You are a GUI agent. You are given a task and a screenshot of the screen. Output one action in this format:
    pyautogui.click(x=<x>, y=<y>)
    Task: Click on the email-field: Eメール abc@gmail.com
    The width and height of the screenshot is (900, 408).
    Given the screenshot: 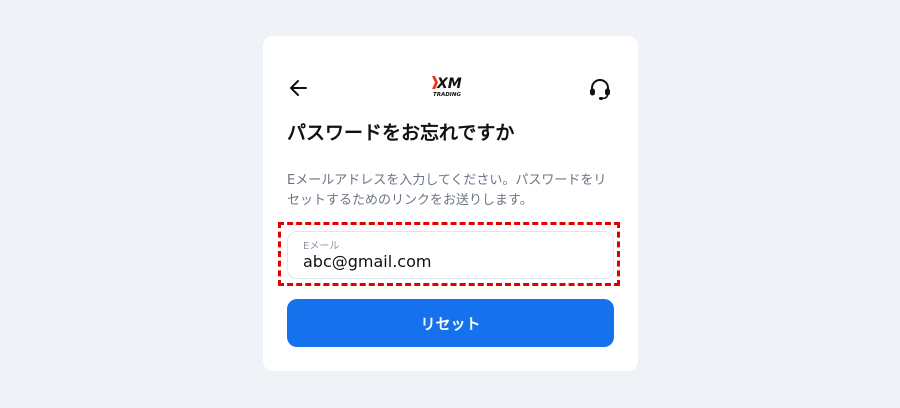 What is the action you would take?
    pyautogui.click(x=450, y=255)
    